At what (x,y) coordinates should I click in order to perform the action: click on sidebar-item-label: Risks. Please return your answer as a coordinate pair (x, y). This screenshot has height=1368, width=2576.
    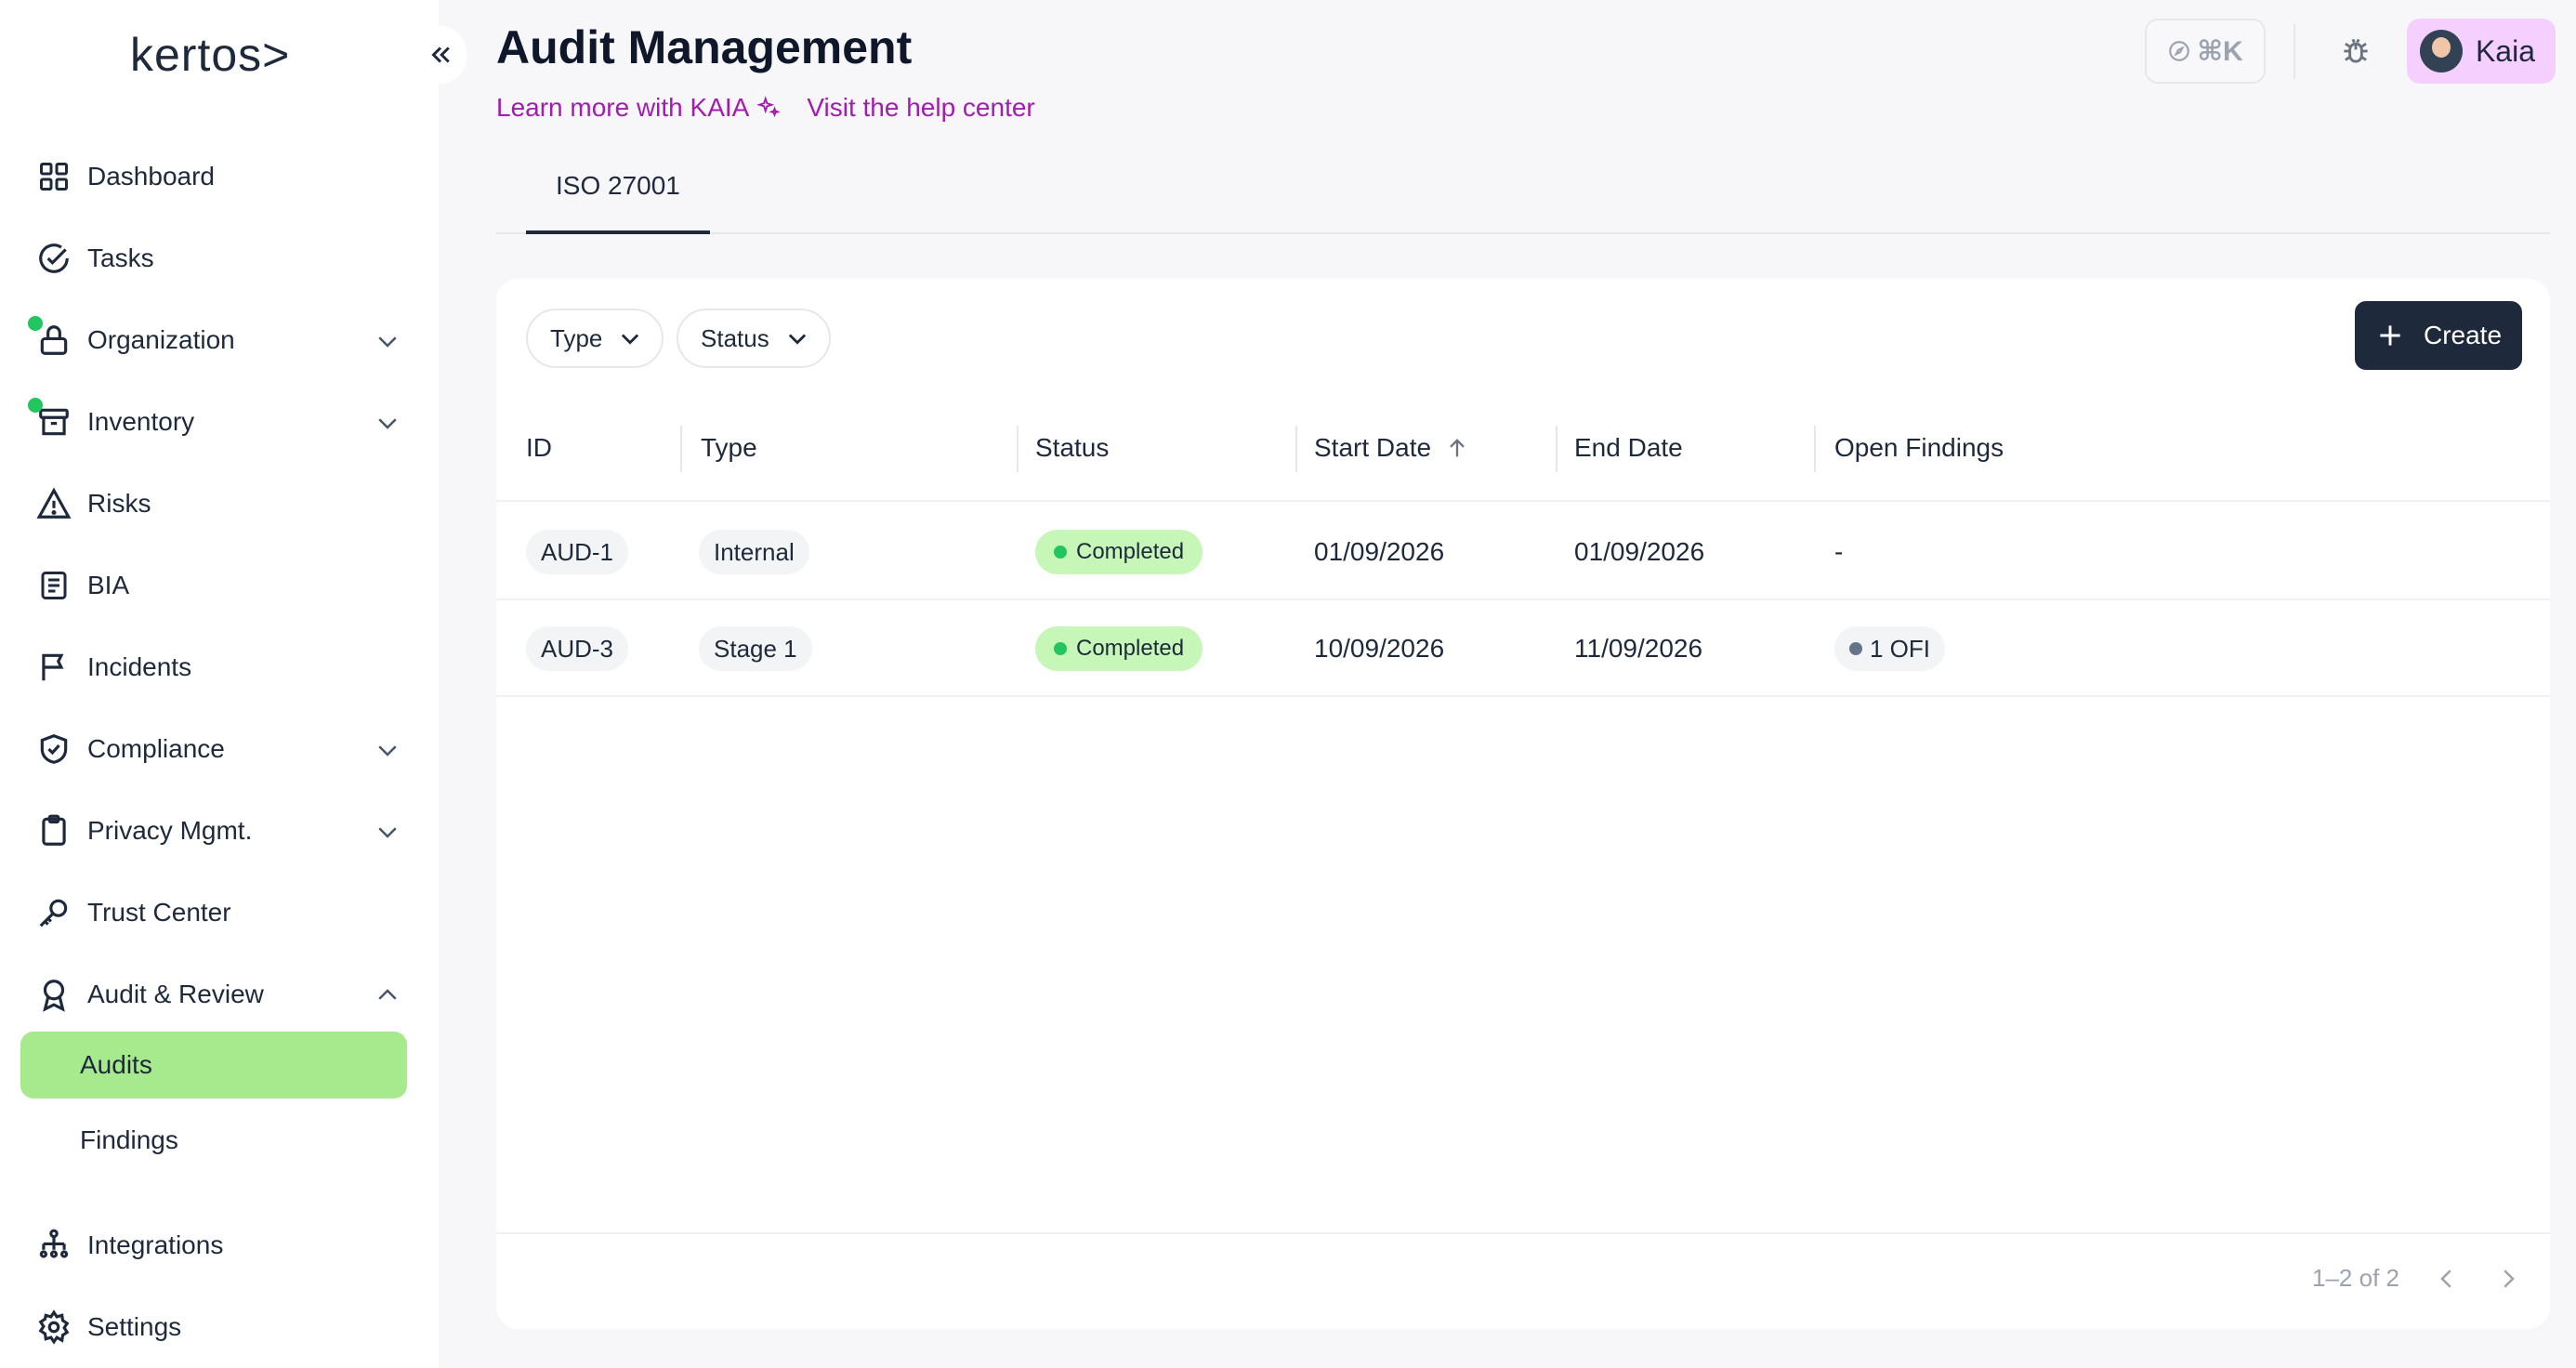
    Looking at the image, I should click on (119, 503).